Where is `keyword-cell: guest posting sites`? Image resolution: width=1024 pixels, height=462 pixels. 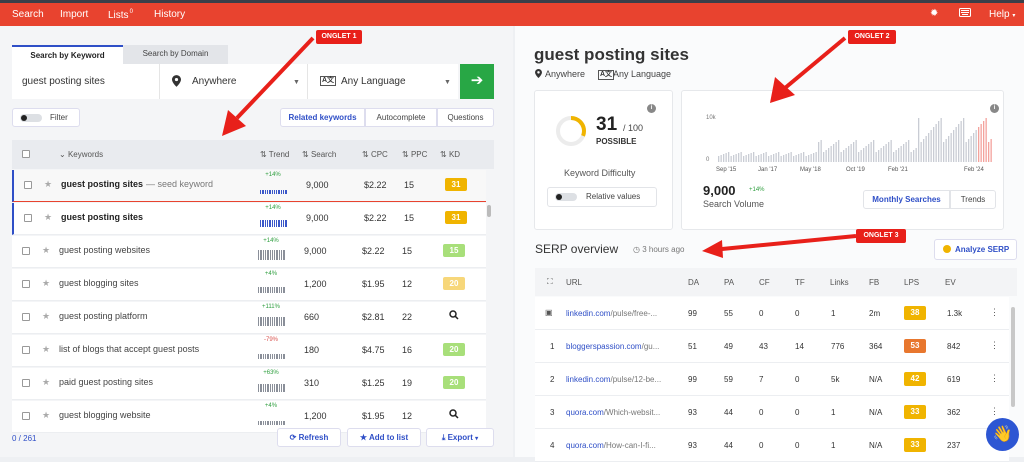 keyword-cell: guest posting sites is located at coordinates (102, 217).